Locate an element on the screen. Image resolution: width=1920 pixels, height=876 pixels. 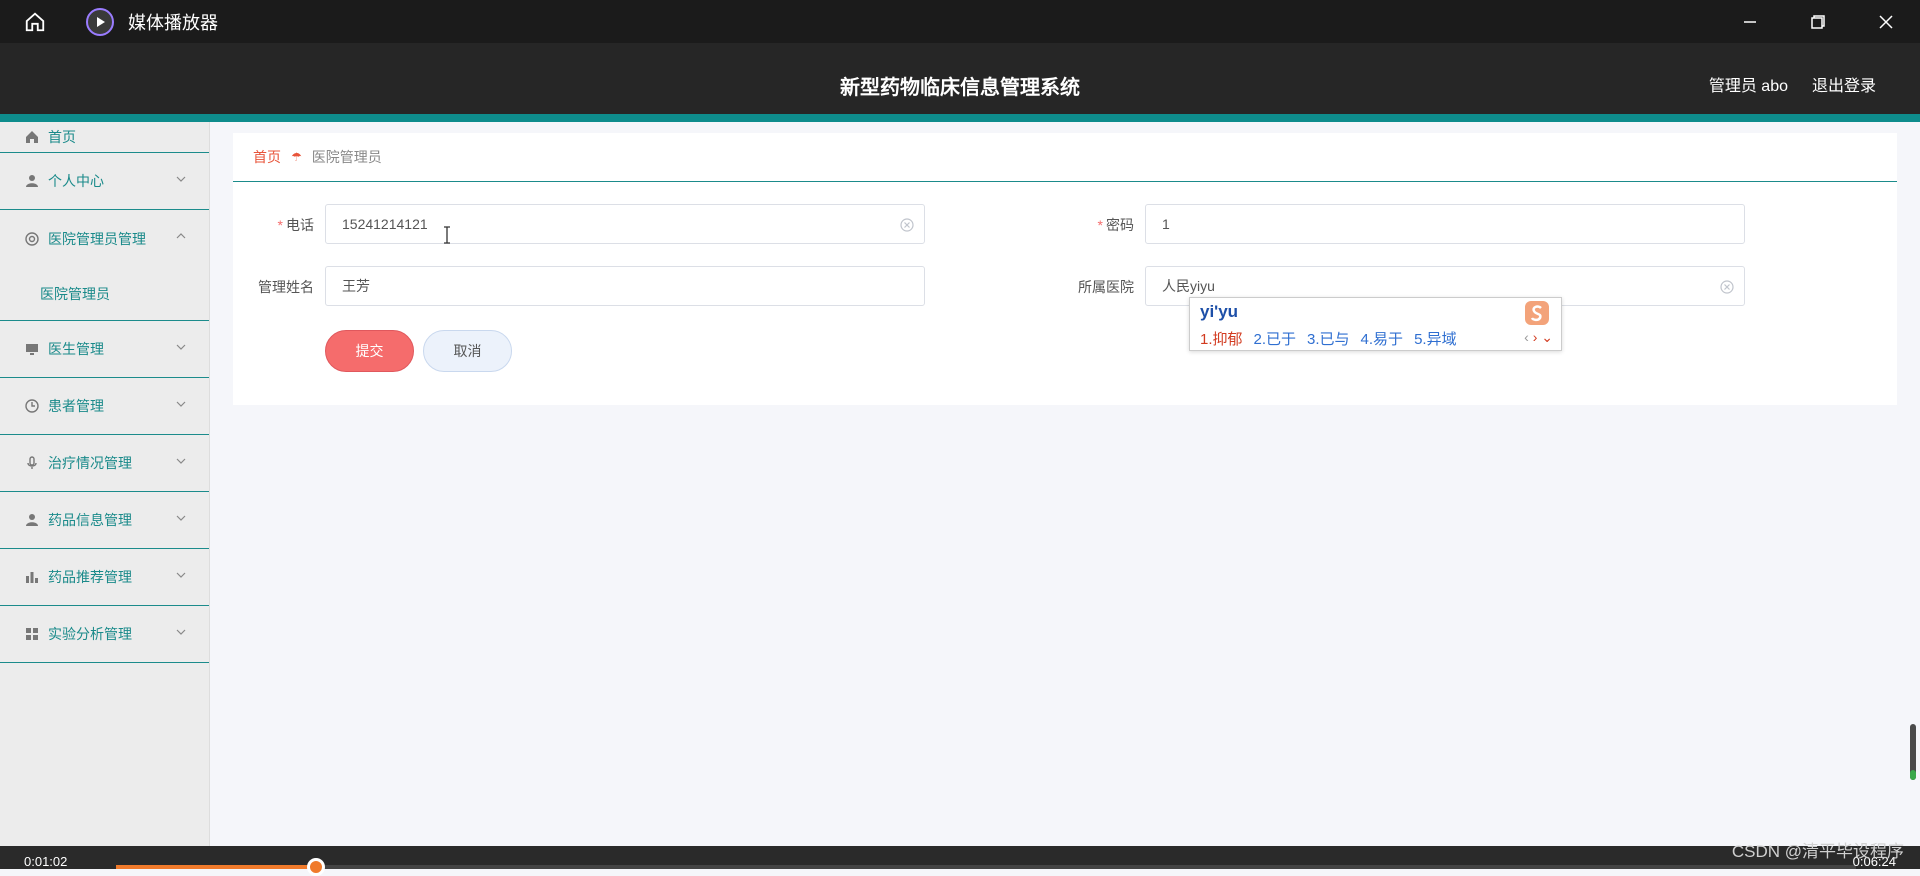
microphone-icon is located at coordinates (32, 463).